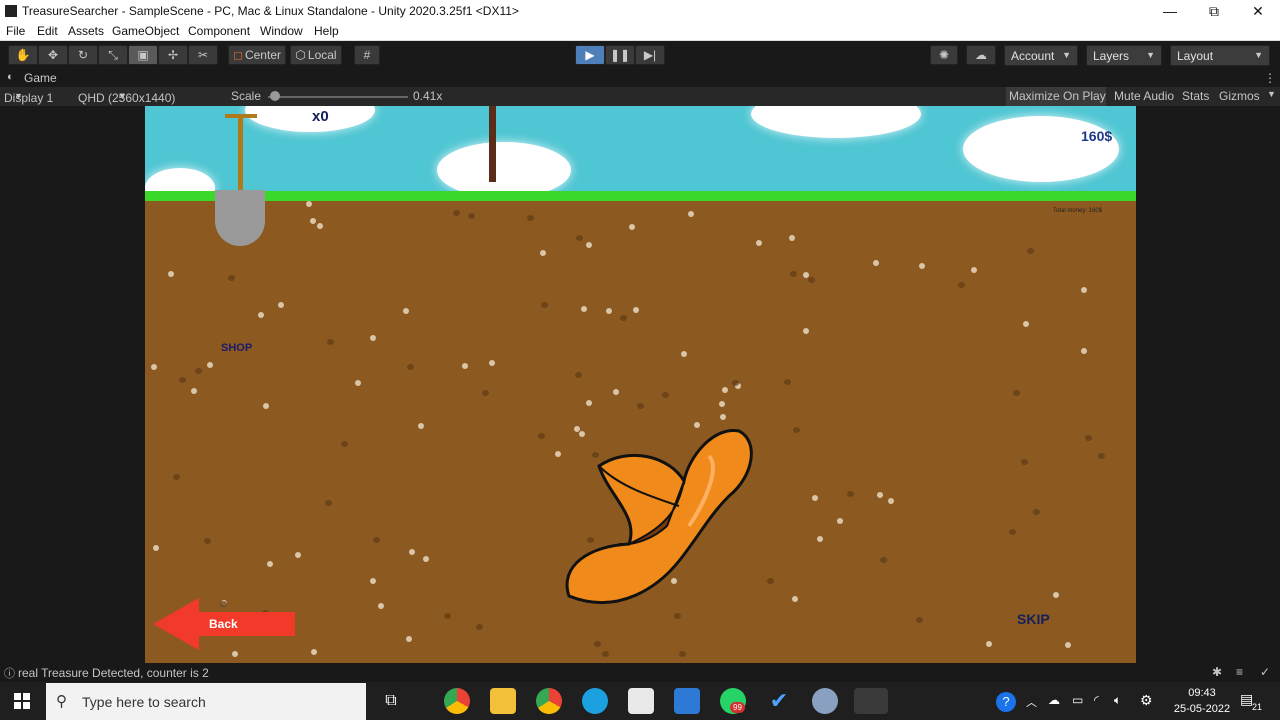 Image resolution: width=1280 pixels, height=720 pixels. Describe the element at coordinates (1195, 96) in the screenshot. I see `stats-toggle: Stats` at that location.